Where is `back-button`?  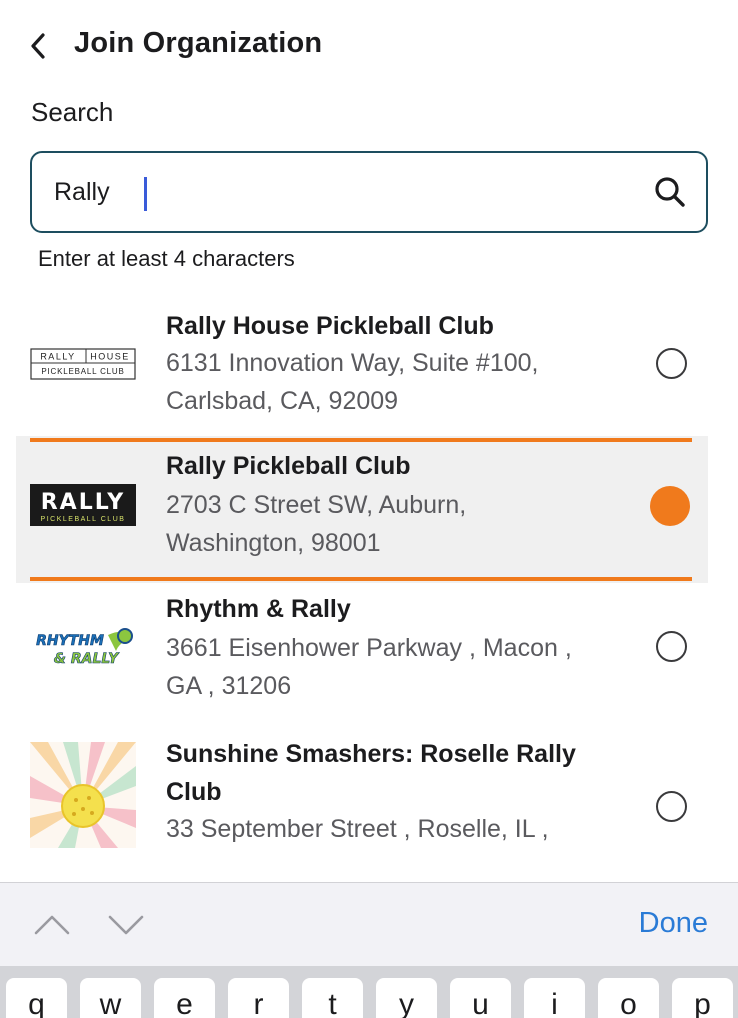 back-button is located at coordinates (38, 46).